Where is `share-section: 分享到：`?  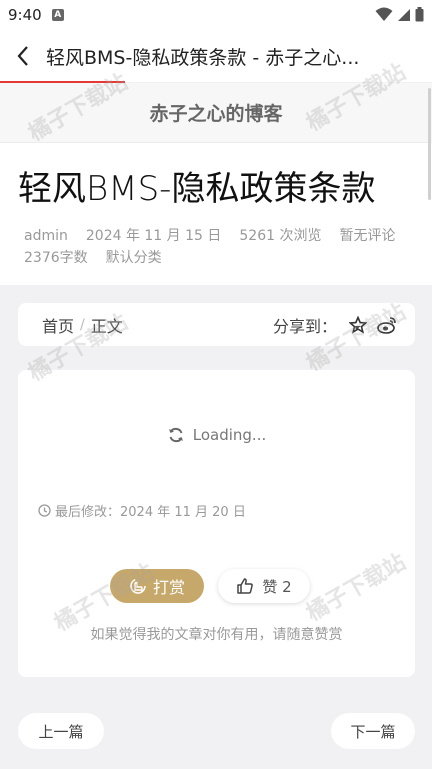
share-section: 分享到： is located at coordinates (335, 324).